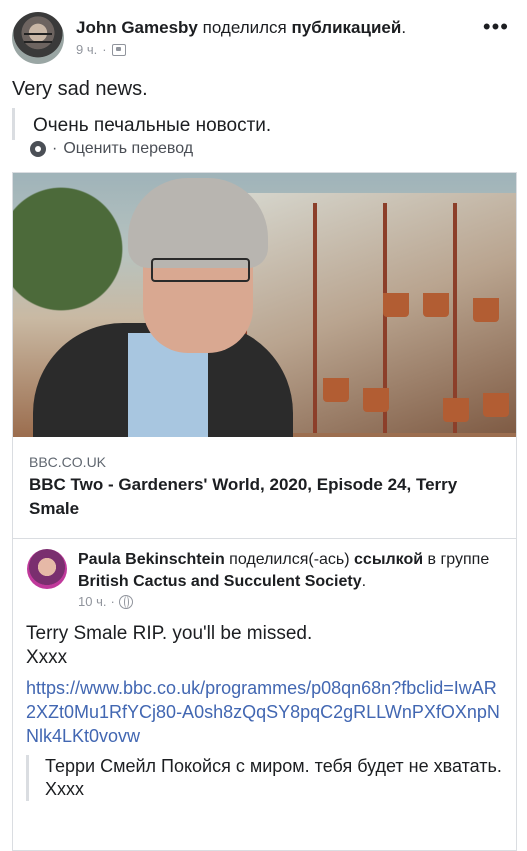  I want to click on shared-object-link: публикацией, so click(346, 27).